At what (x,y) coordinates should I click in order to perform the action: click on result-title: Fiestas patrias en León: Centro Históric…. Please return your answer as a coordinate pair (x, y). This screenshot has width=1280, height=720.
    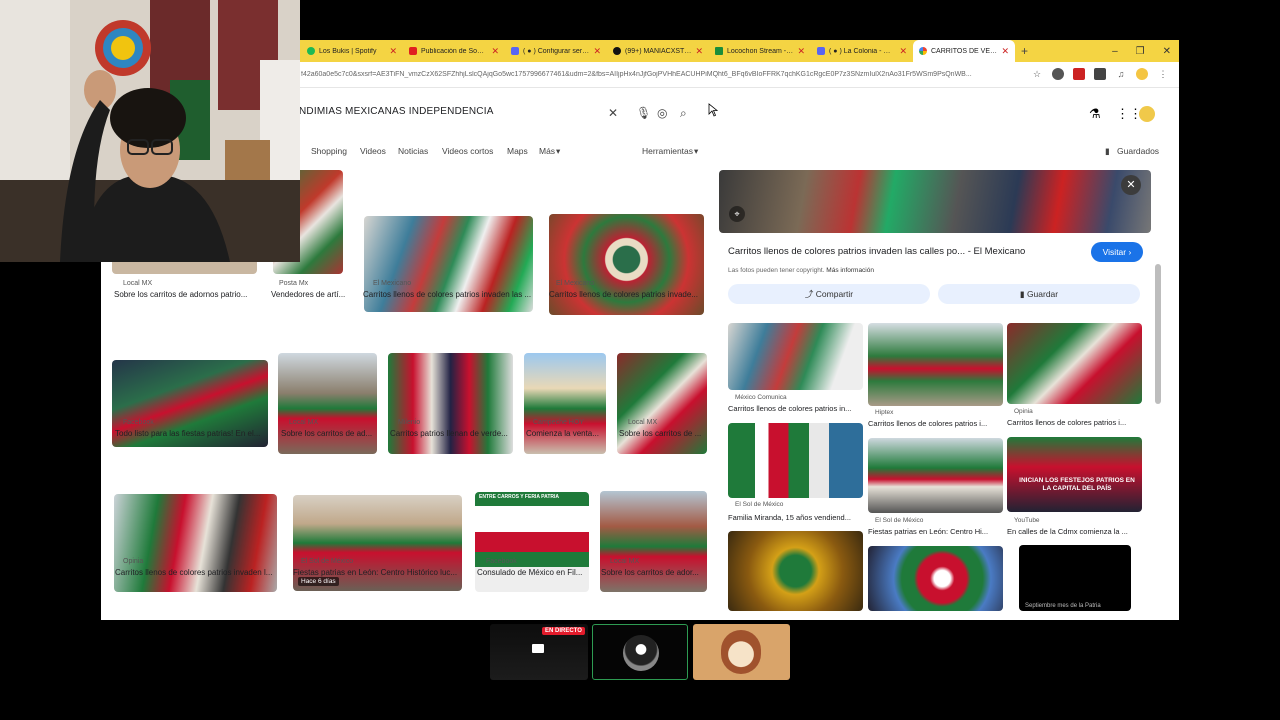
    Looking at the image, I should click on (378, 572).